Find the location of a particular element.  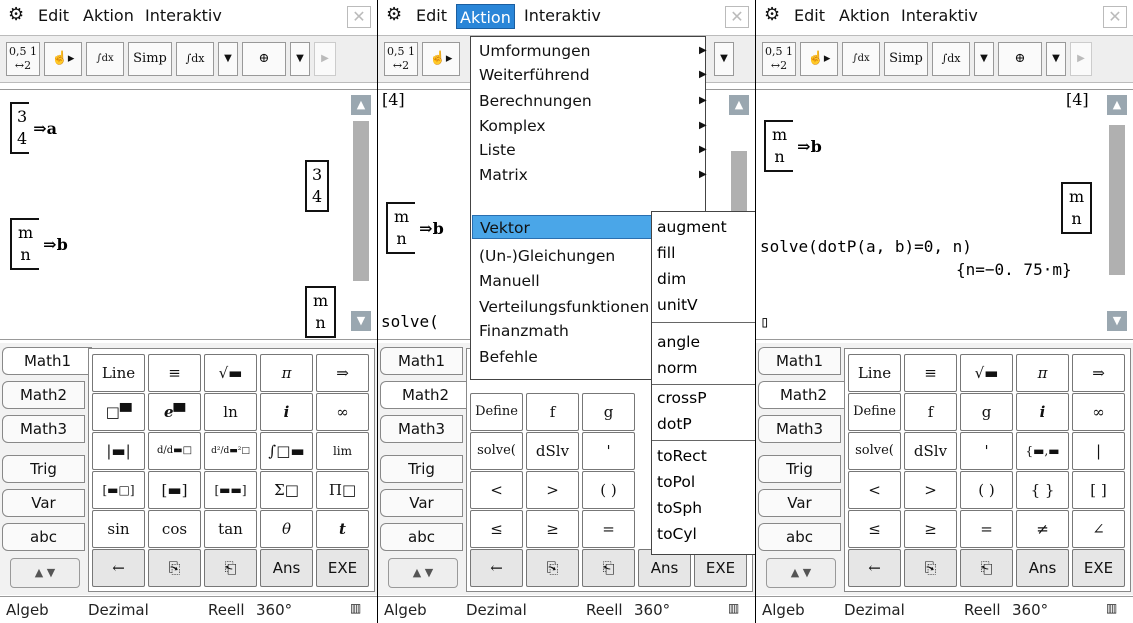

key-abs: |▬| is located at coordinates (118, 451).